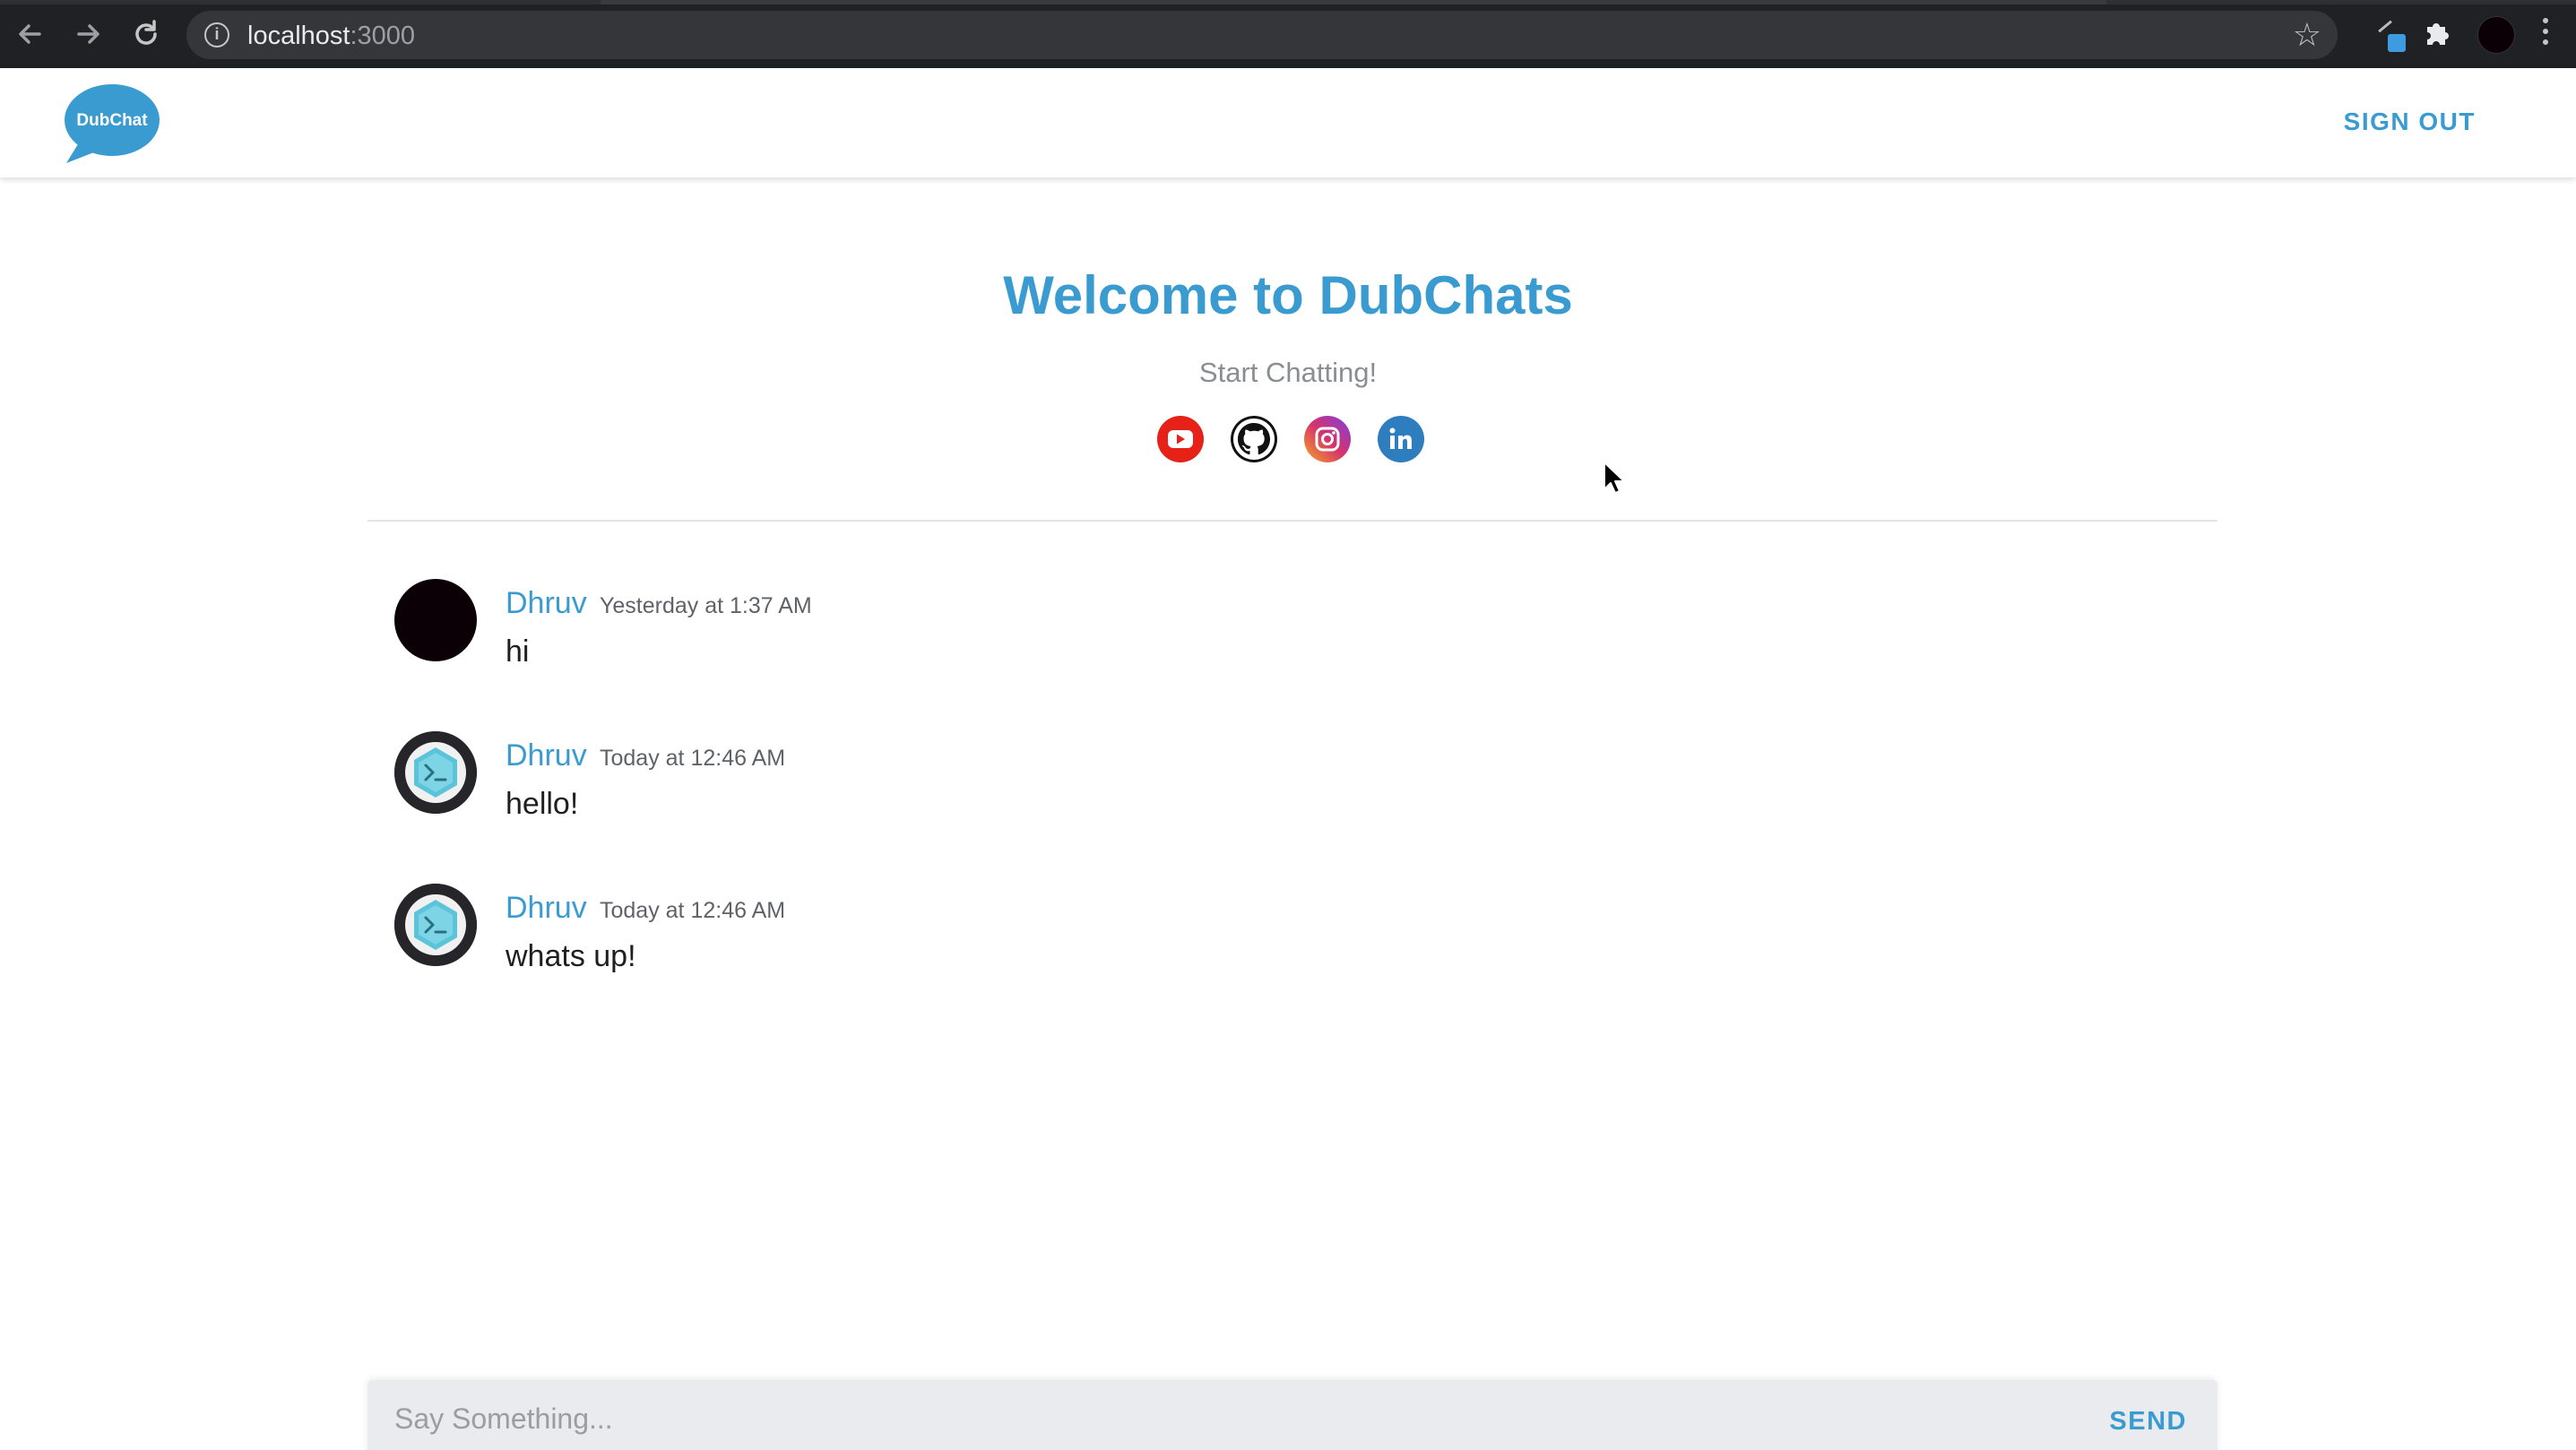 This screenshot has height=1450, width=2576. I want to click on youtube-icon, so click(1180, 439).